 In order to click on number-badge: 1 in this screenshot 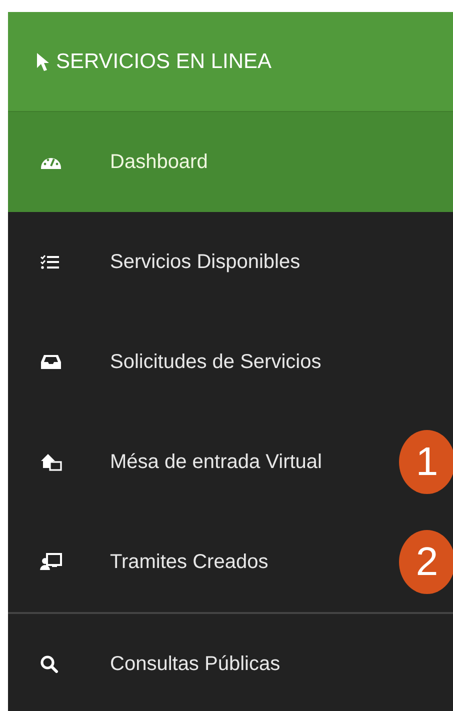, I will do `click(426, 462)`.